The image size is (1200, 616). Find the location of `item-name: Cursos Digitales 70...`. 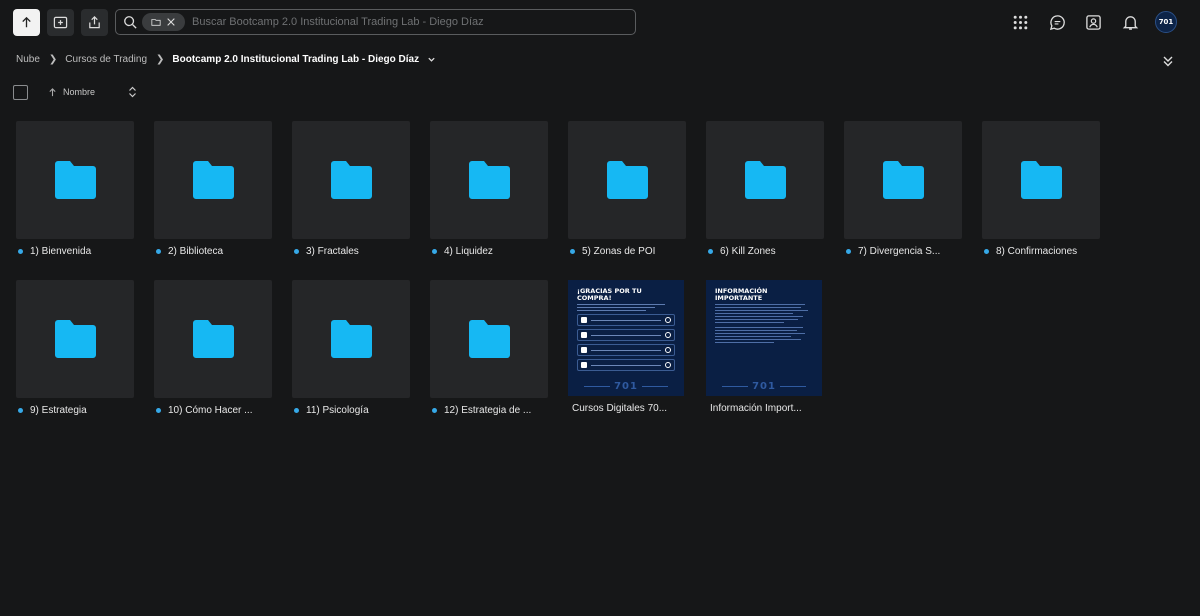

item-name: Cursos Digitales 70... is located at coordinates (620, 408).